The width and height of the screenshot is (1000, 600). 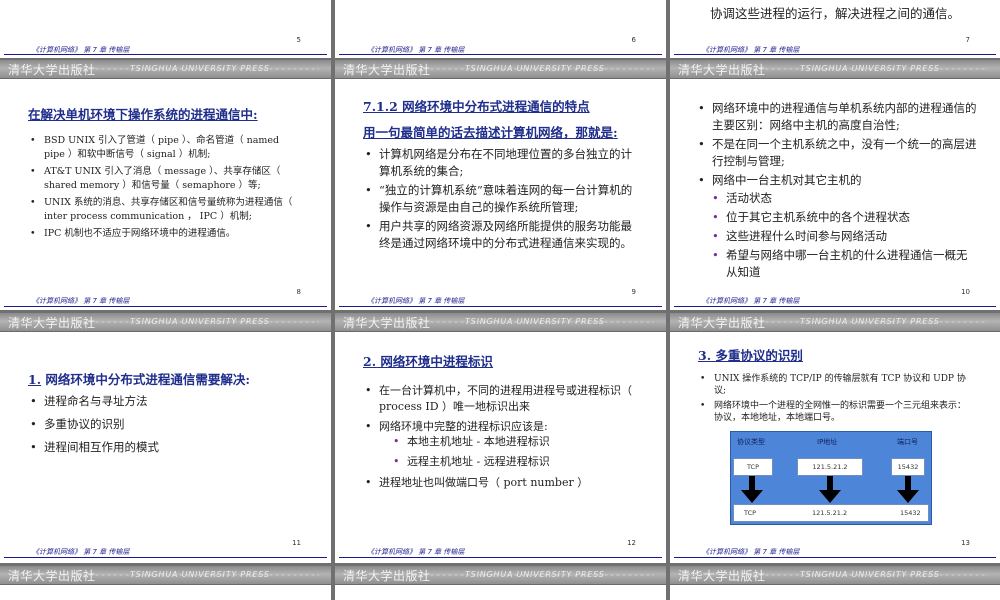 I want to click on page-number: 10, so click(x=965, y=292).